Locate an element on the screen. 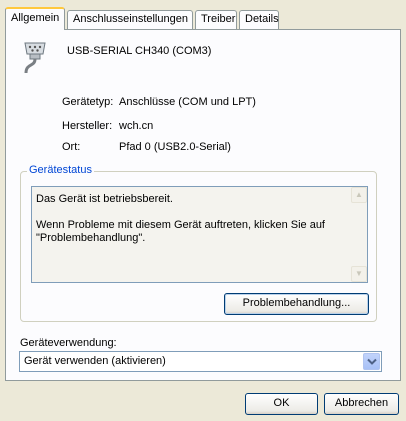 The height and width of the screenshot is (421, 406). status-scrollbar: ▲ ▼ is located at coordinates (359, 234).